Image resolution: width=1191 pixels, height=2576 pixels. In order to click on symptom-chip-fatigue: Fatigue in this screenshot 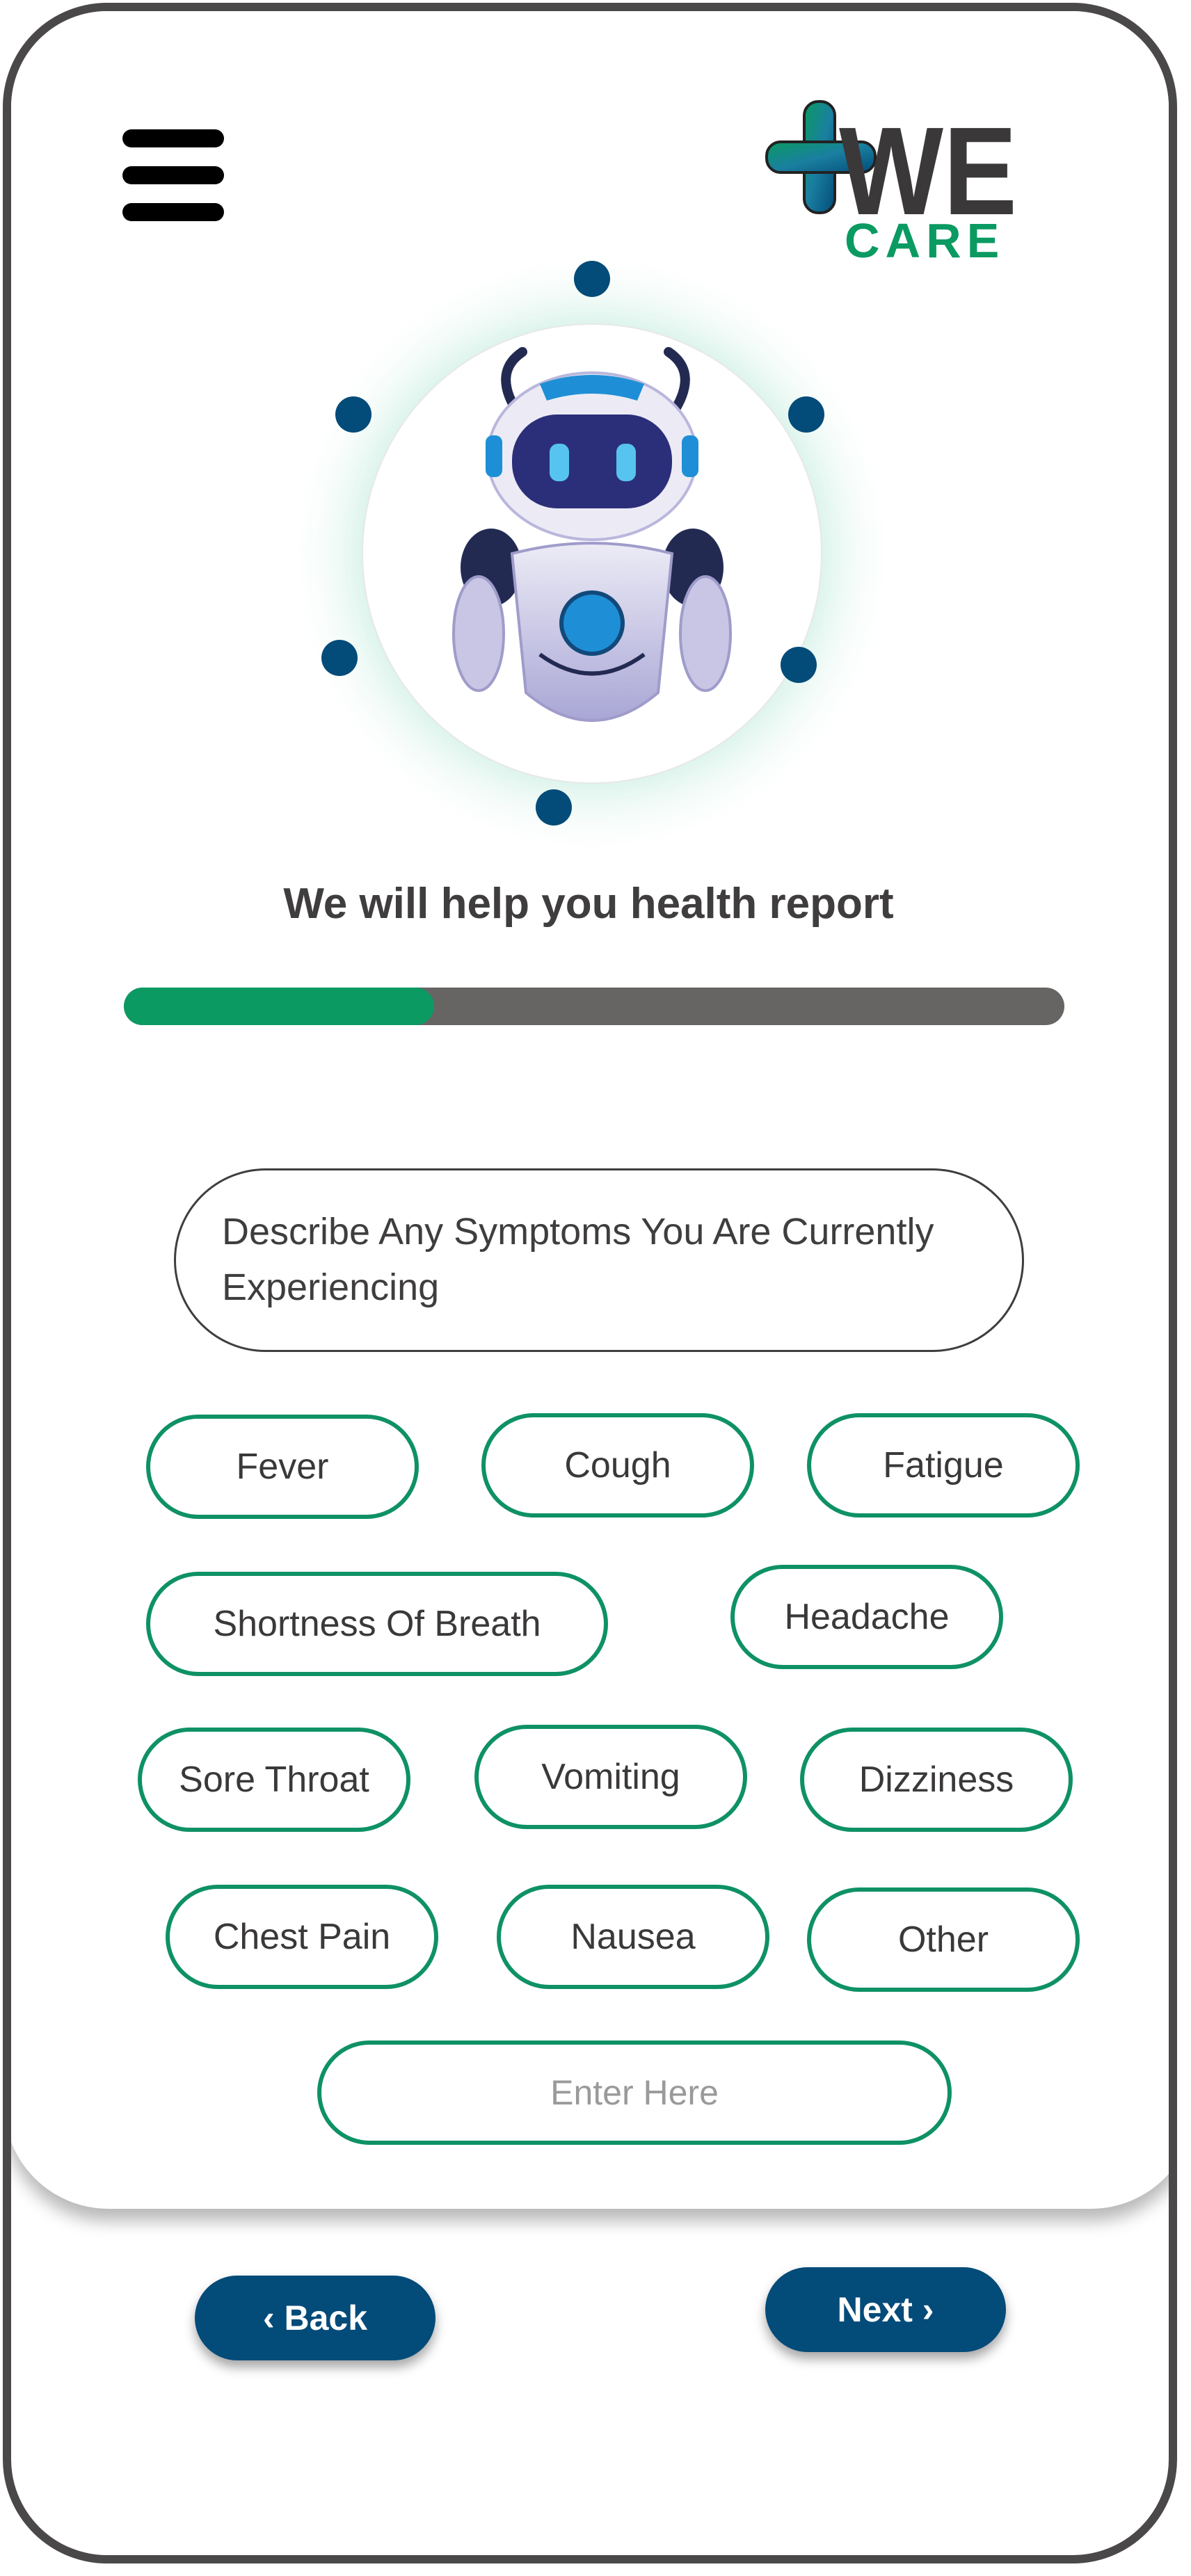, I will do `click(943, 1465)`.